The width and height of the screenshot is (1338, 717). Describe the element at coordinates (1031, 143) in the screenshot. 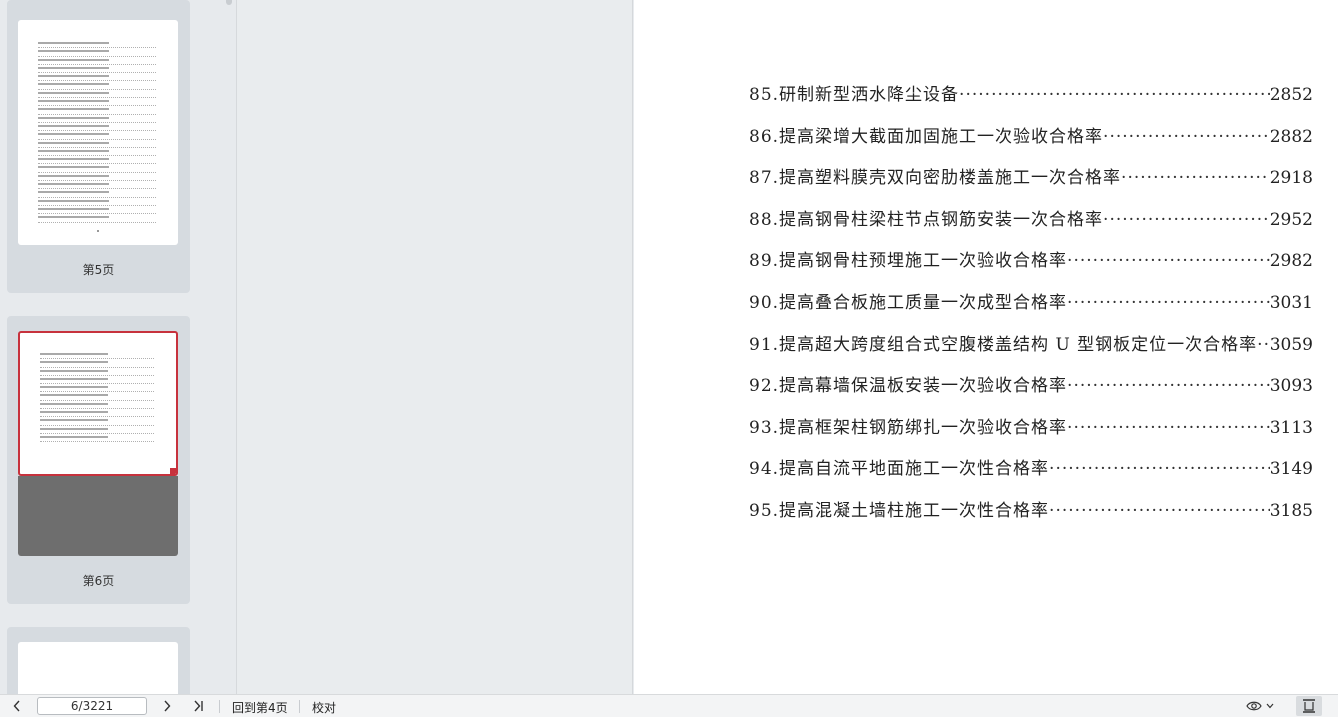

I see `toc-entry: 86.提高梁增大截面加固施工一次验收合格率2882` at that location.